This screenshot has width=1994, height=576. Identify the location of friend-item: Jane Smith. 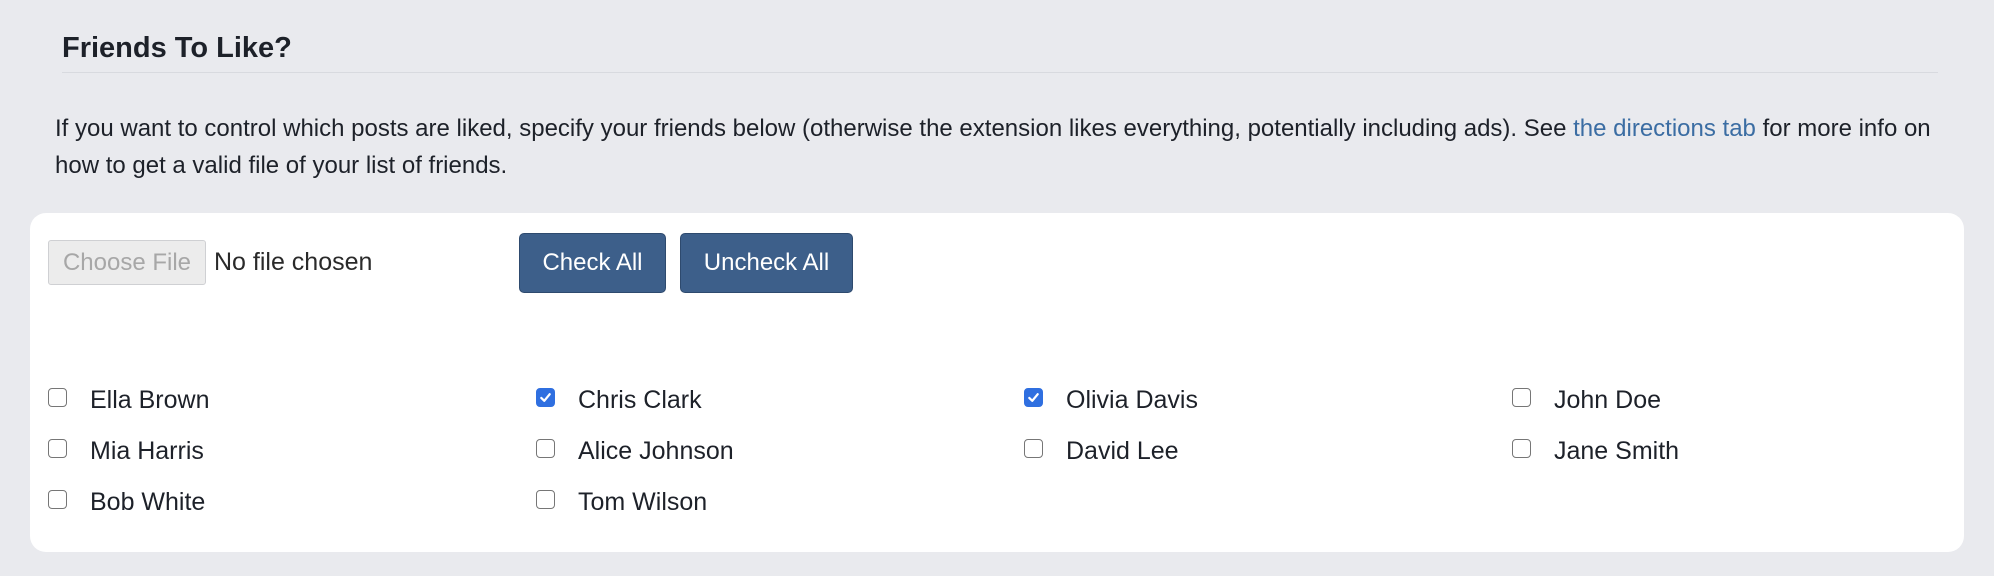
(1730, 451).